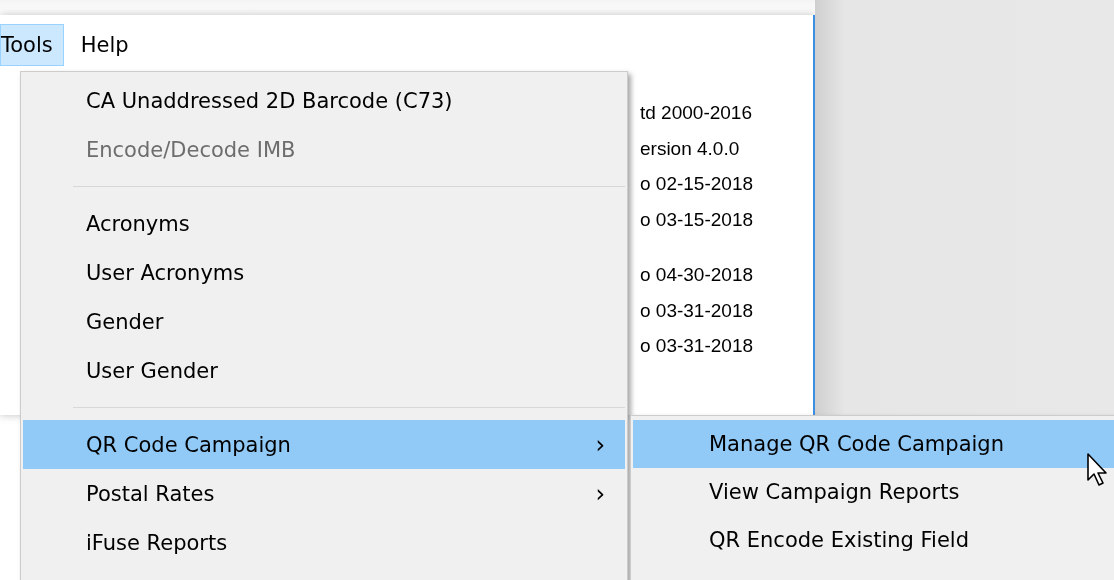 This screenshot has height=580, width=1114. I want to click on menu-item: Manage QR Code Campaign, so click(873, 444).